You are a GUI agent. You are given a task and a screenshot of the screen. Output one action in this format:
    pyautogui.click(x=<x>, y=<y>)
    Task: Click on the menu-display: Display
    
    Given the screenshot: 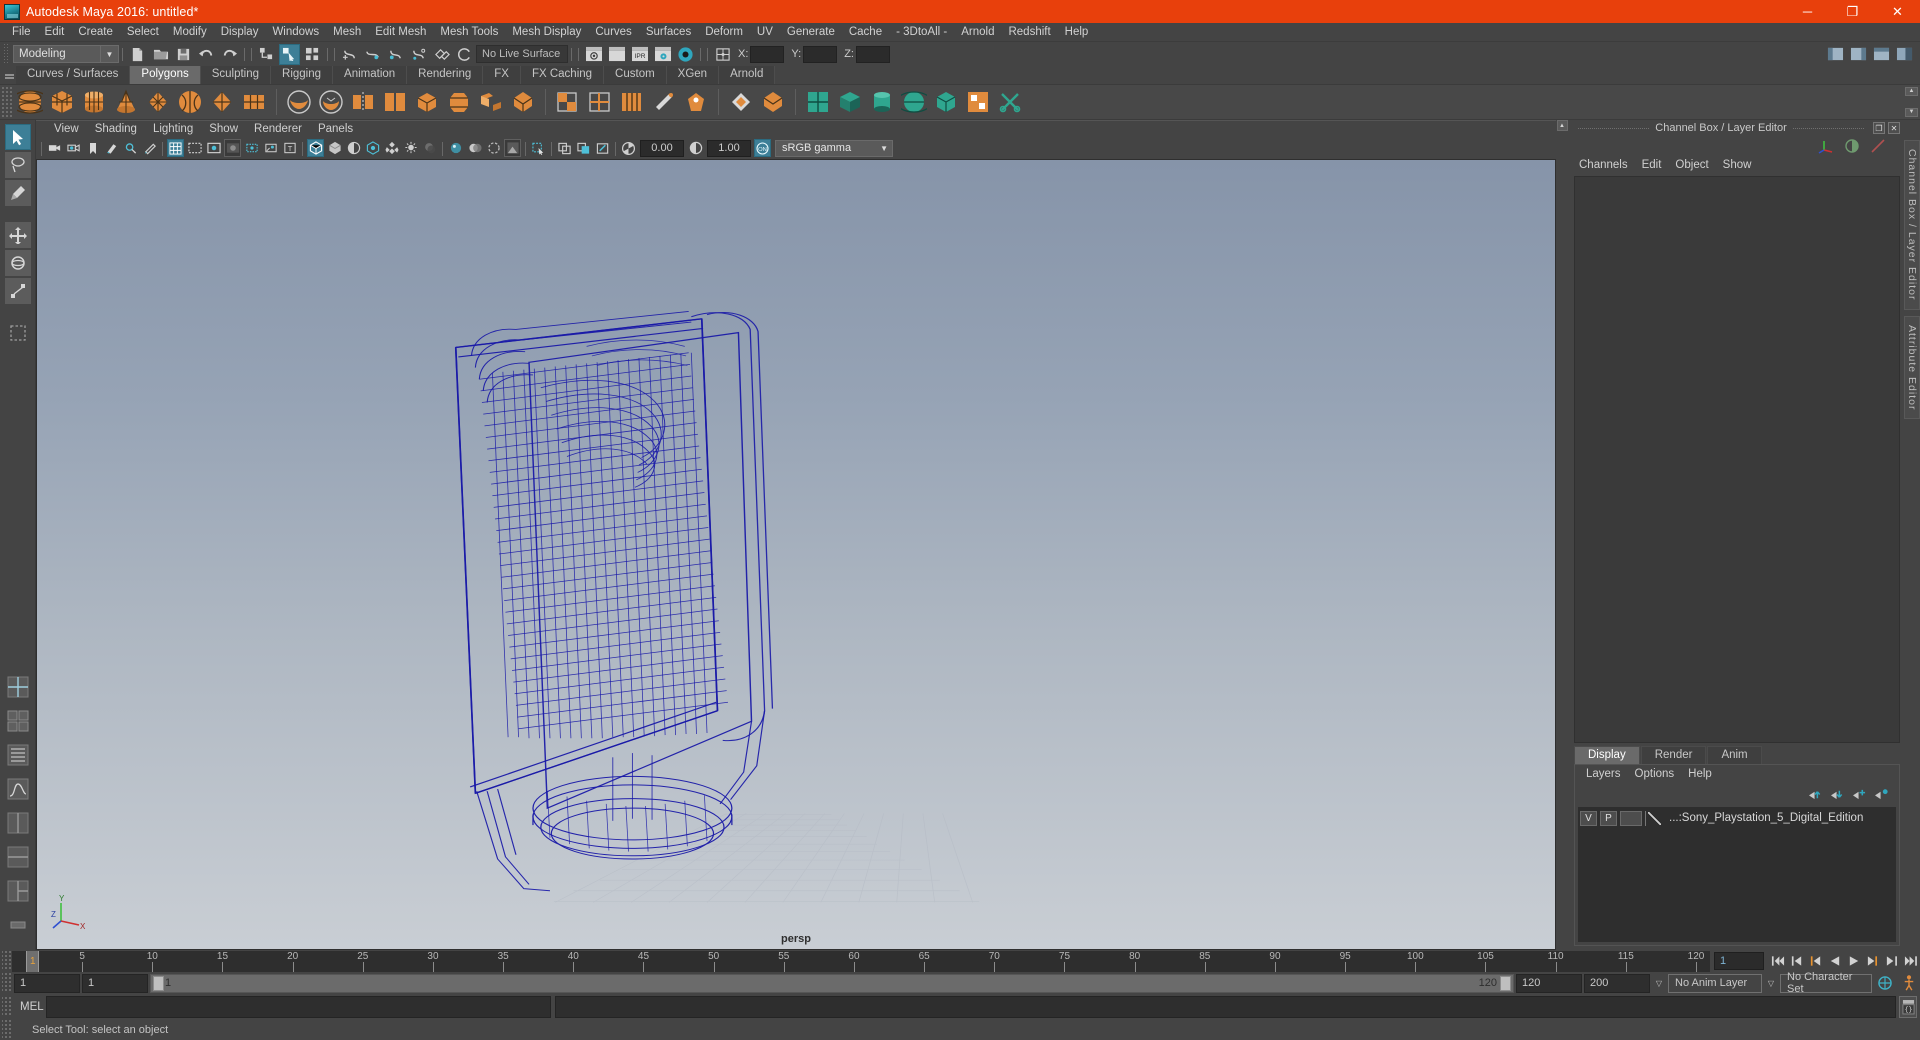 What is the action you would take?
    pyautogui.click(x=240, y=32)
    